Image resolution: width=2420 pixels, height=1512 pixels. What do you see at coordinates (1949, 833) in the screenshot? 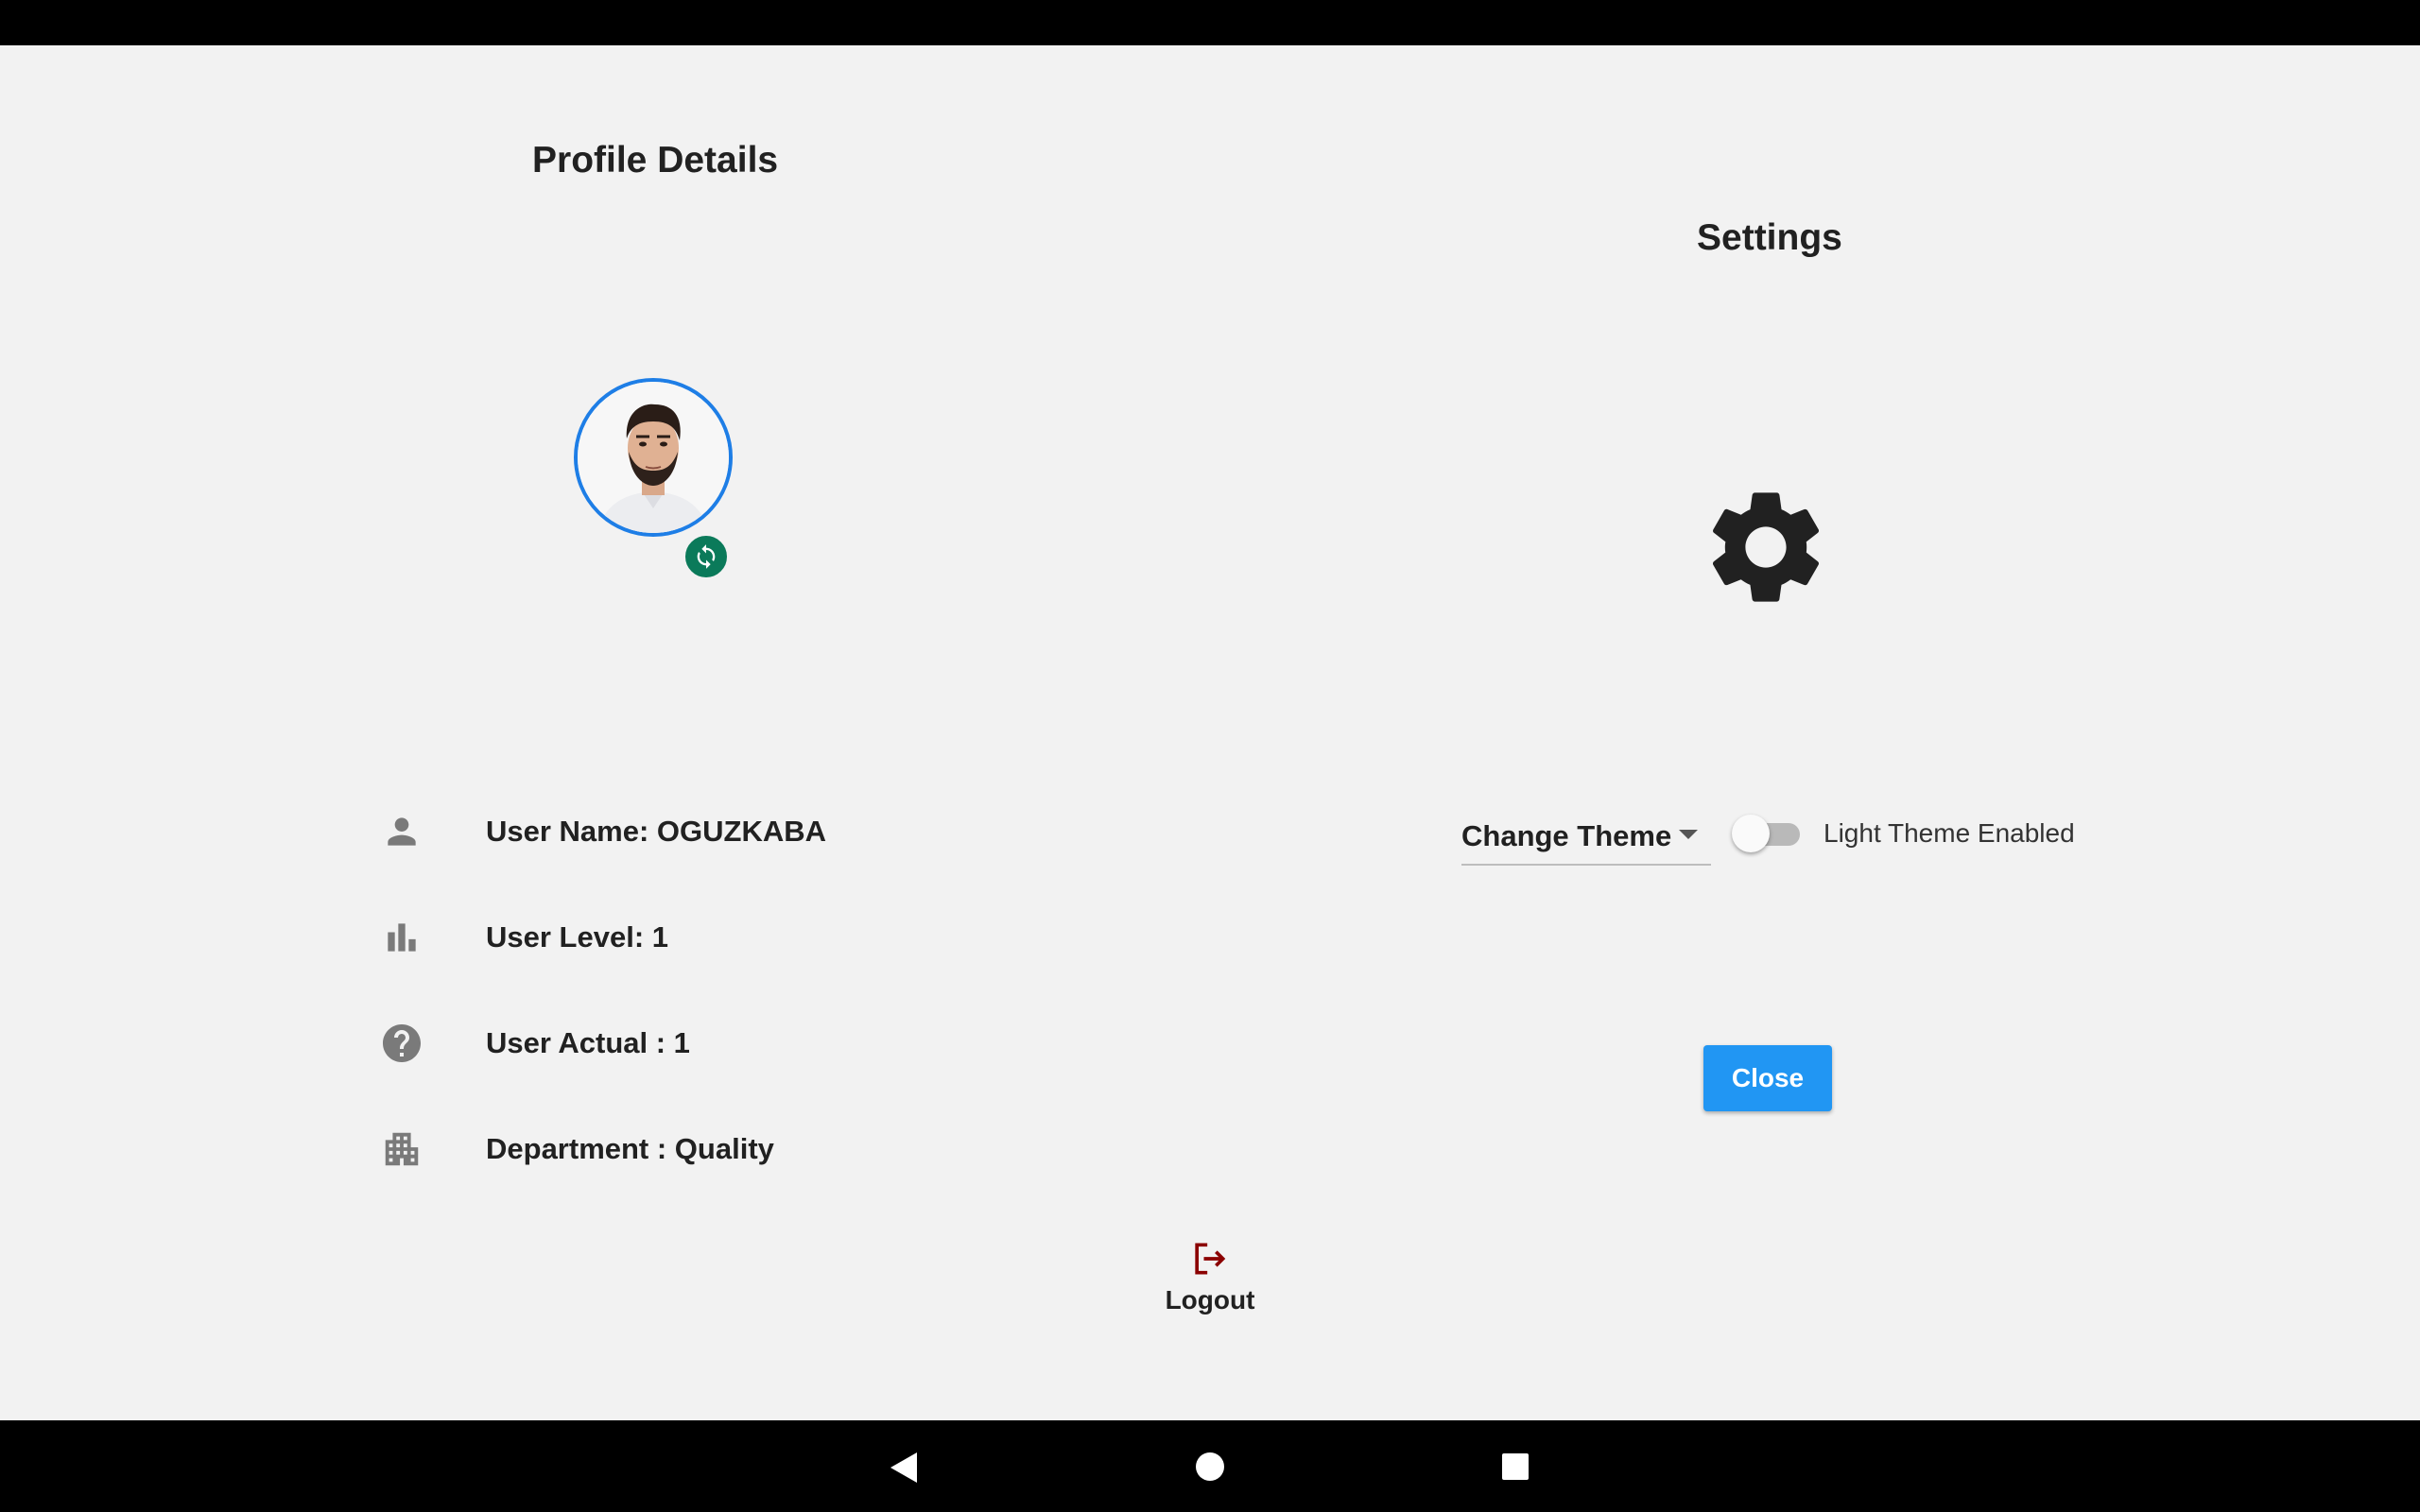
I see `light-theme-label: Light Theme Enabled` at bounding box center [1949, 833].